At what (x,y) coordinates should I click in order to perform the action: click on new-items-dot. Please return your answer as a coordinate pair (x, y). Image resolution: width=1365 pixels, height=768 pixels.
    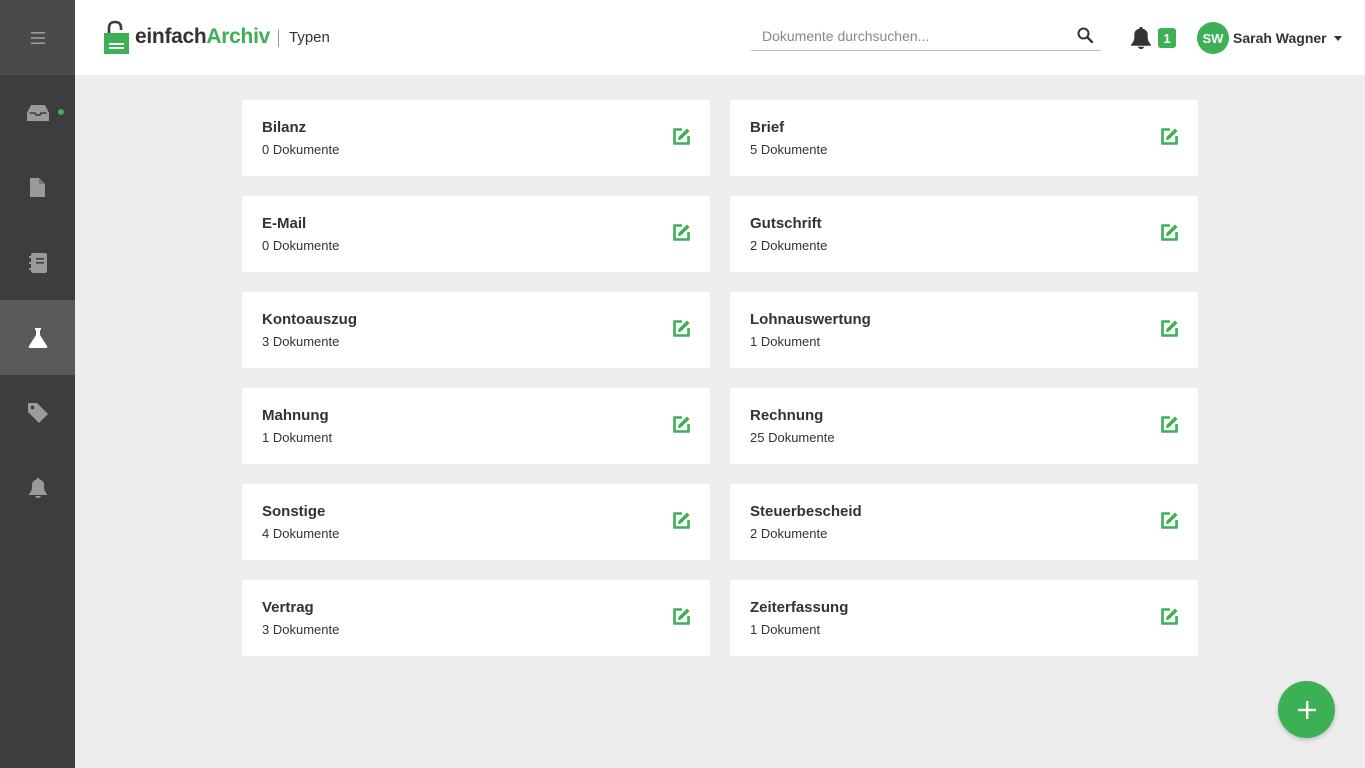
    Looking at the image, I should click on (61, 112).